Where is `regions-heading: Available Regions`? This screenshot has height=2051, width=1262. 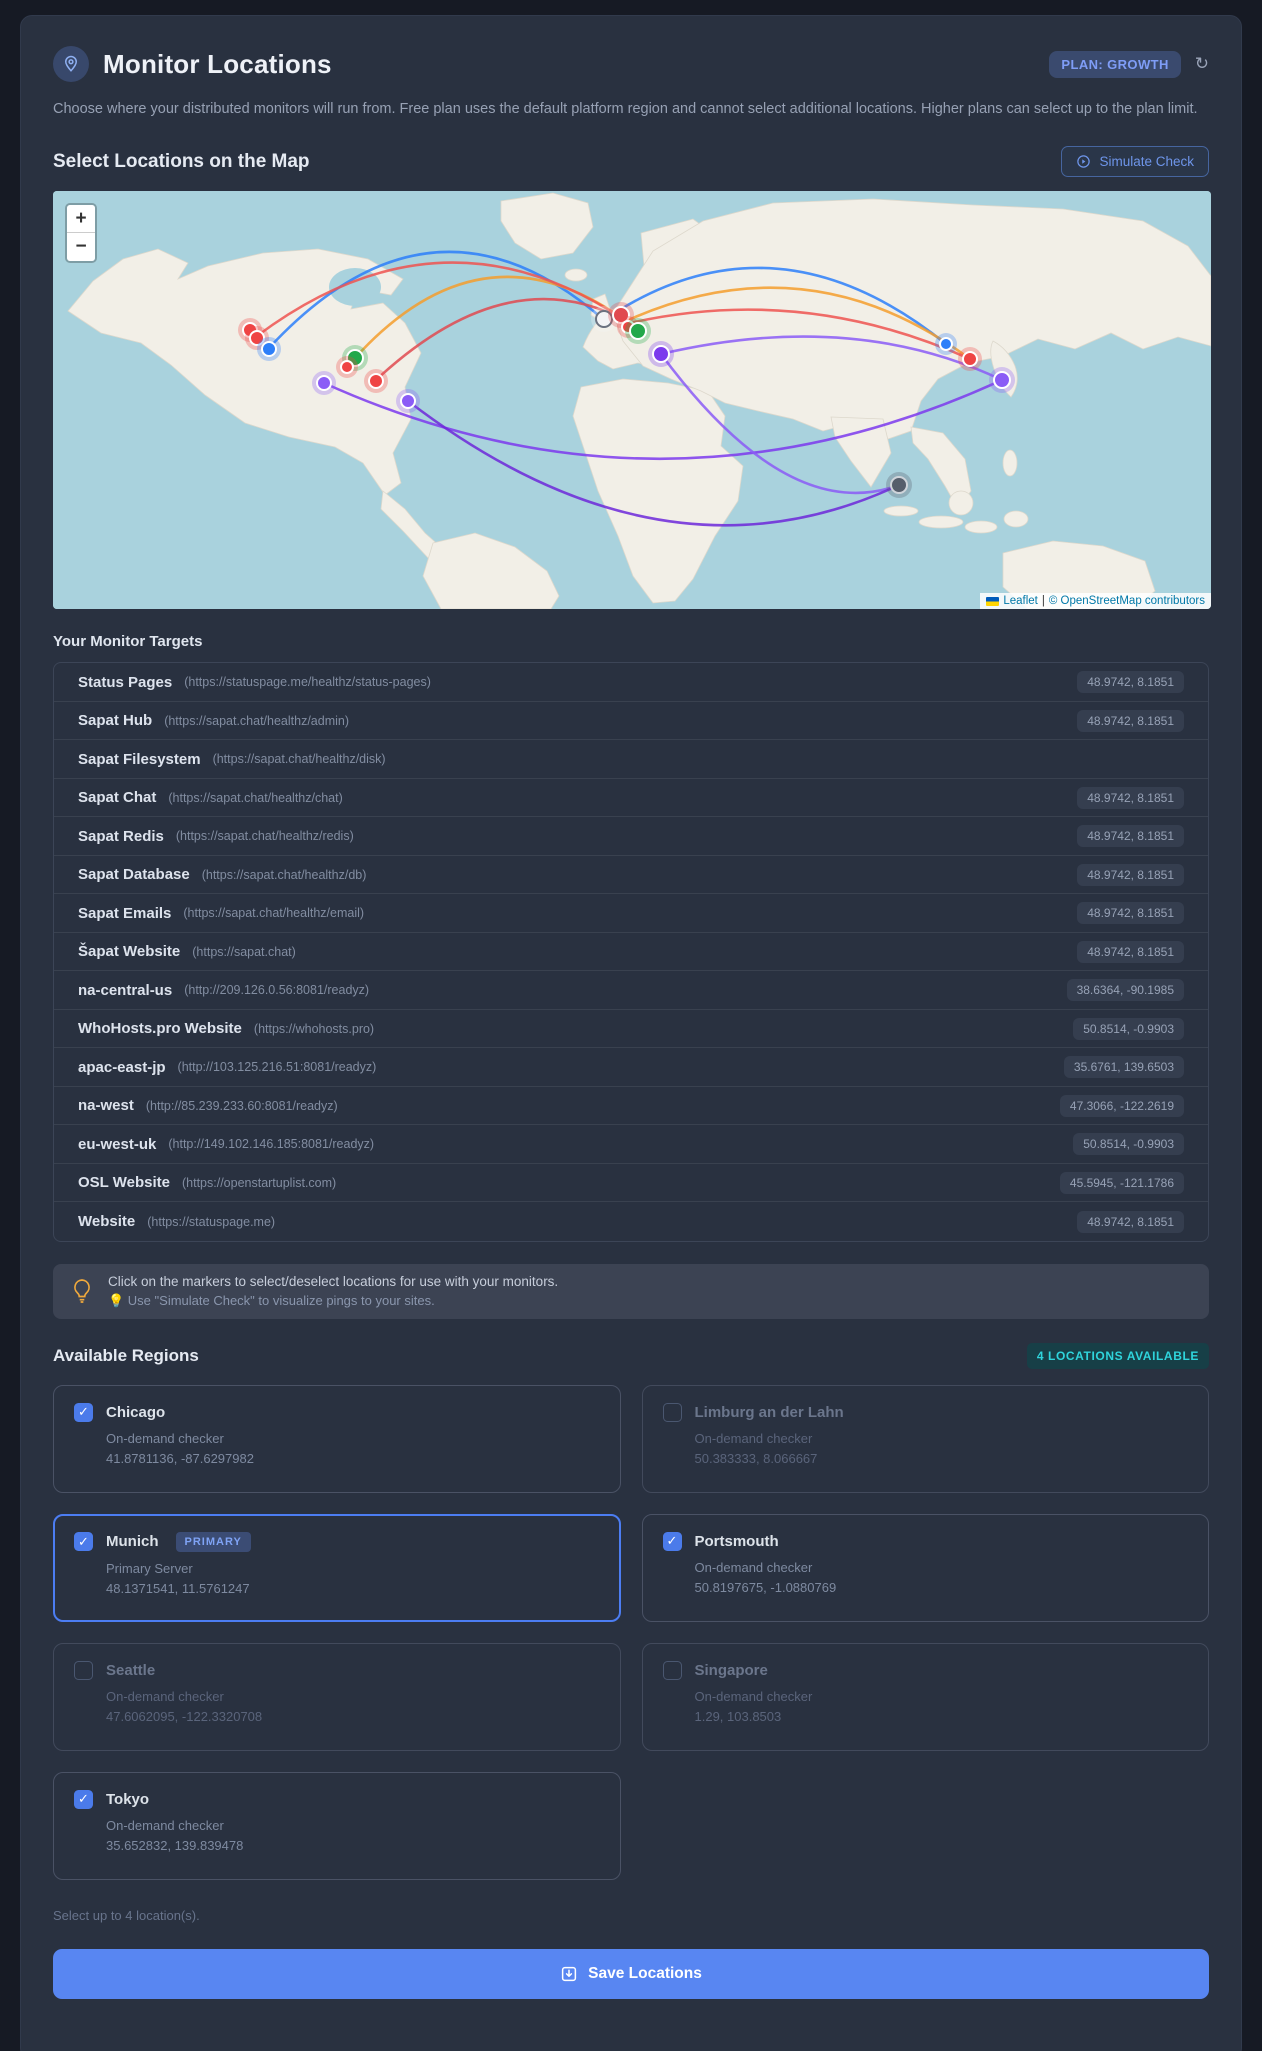 regions-heading: Available Regions is located at coordinates (126, 1355).